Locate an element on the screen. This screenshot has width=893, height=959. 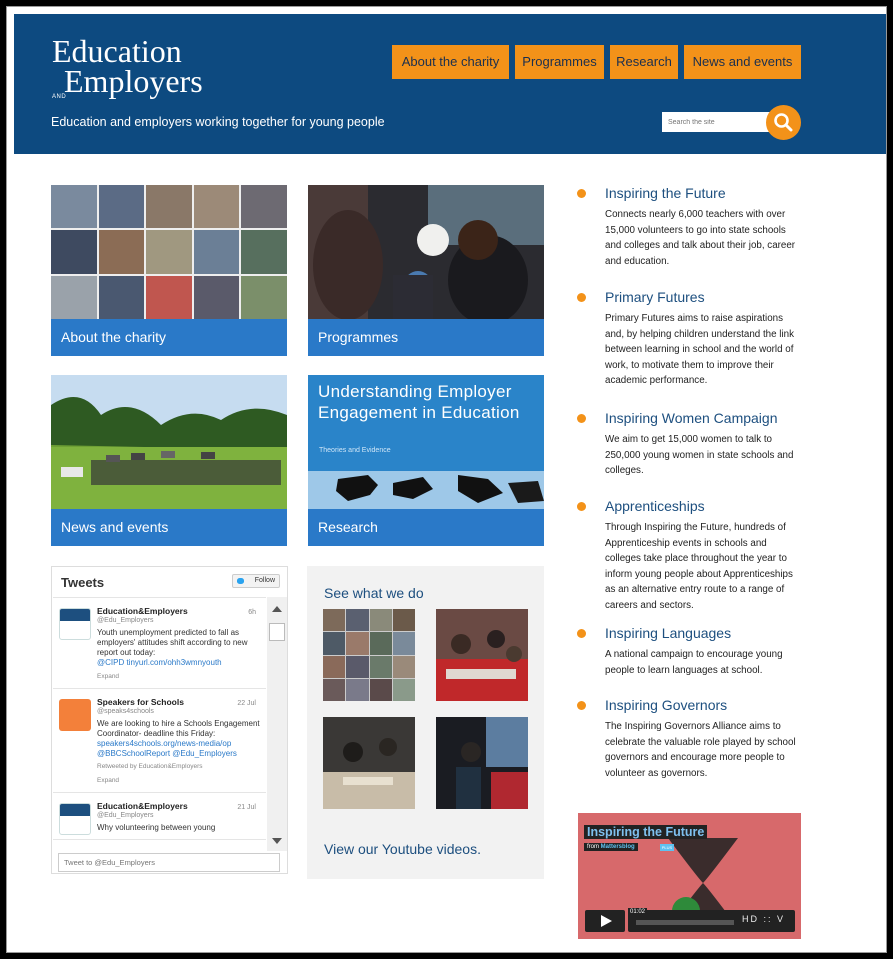
scroll-up-icon is located at coordinates (277, 609).